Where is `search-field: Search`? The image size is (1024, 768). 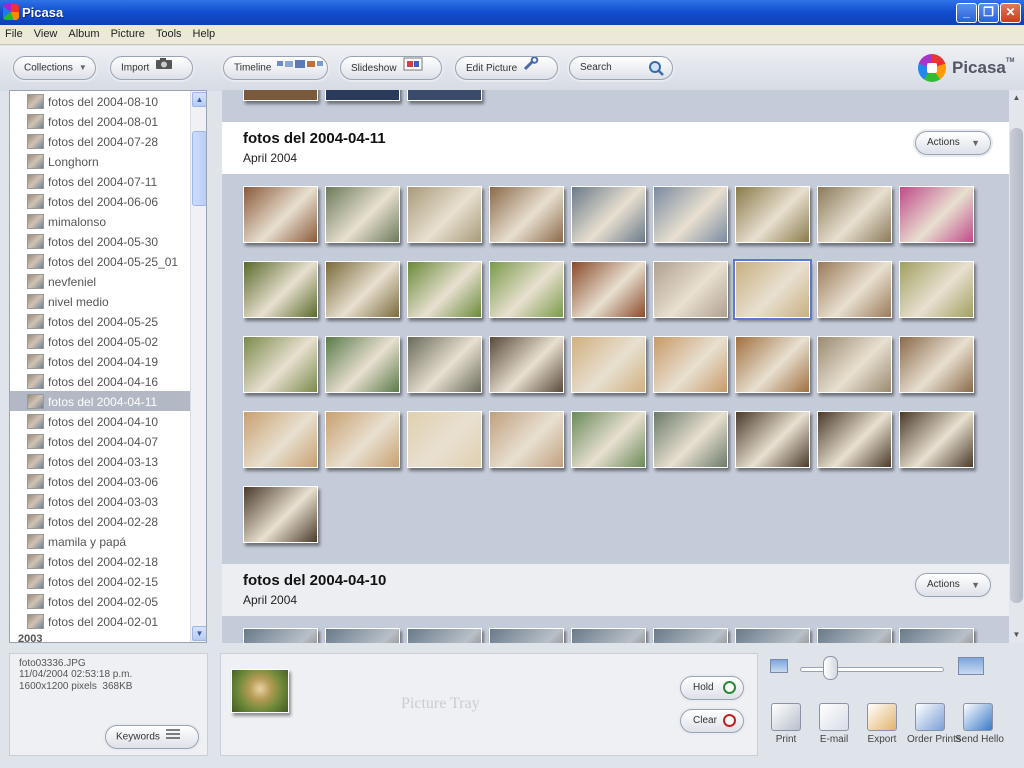
search-field: Search is located at coordinates (621, 68).